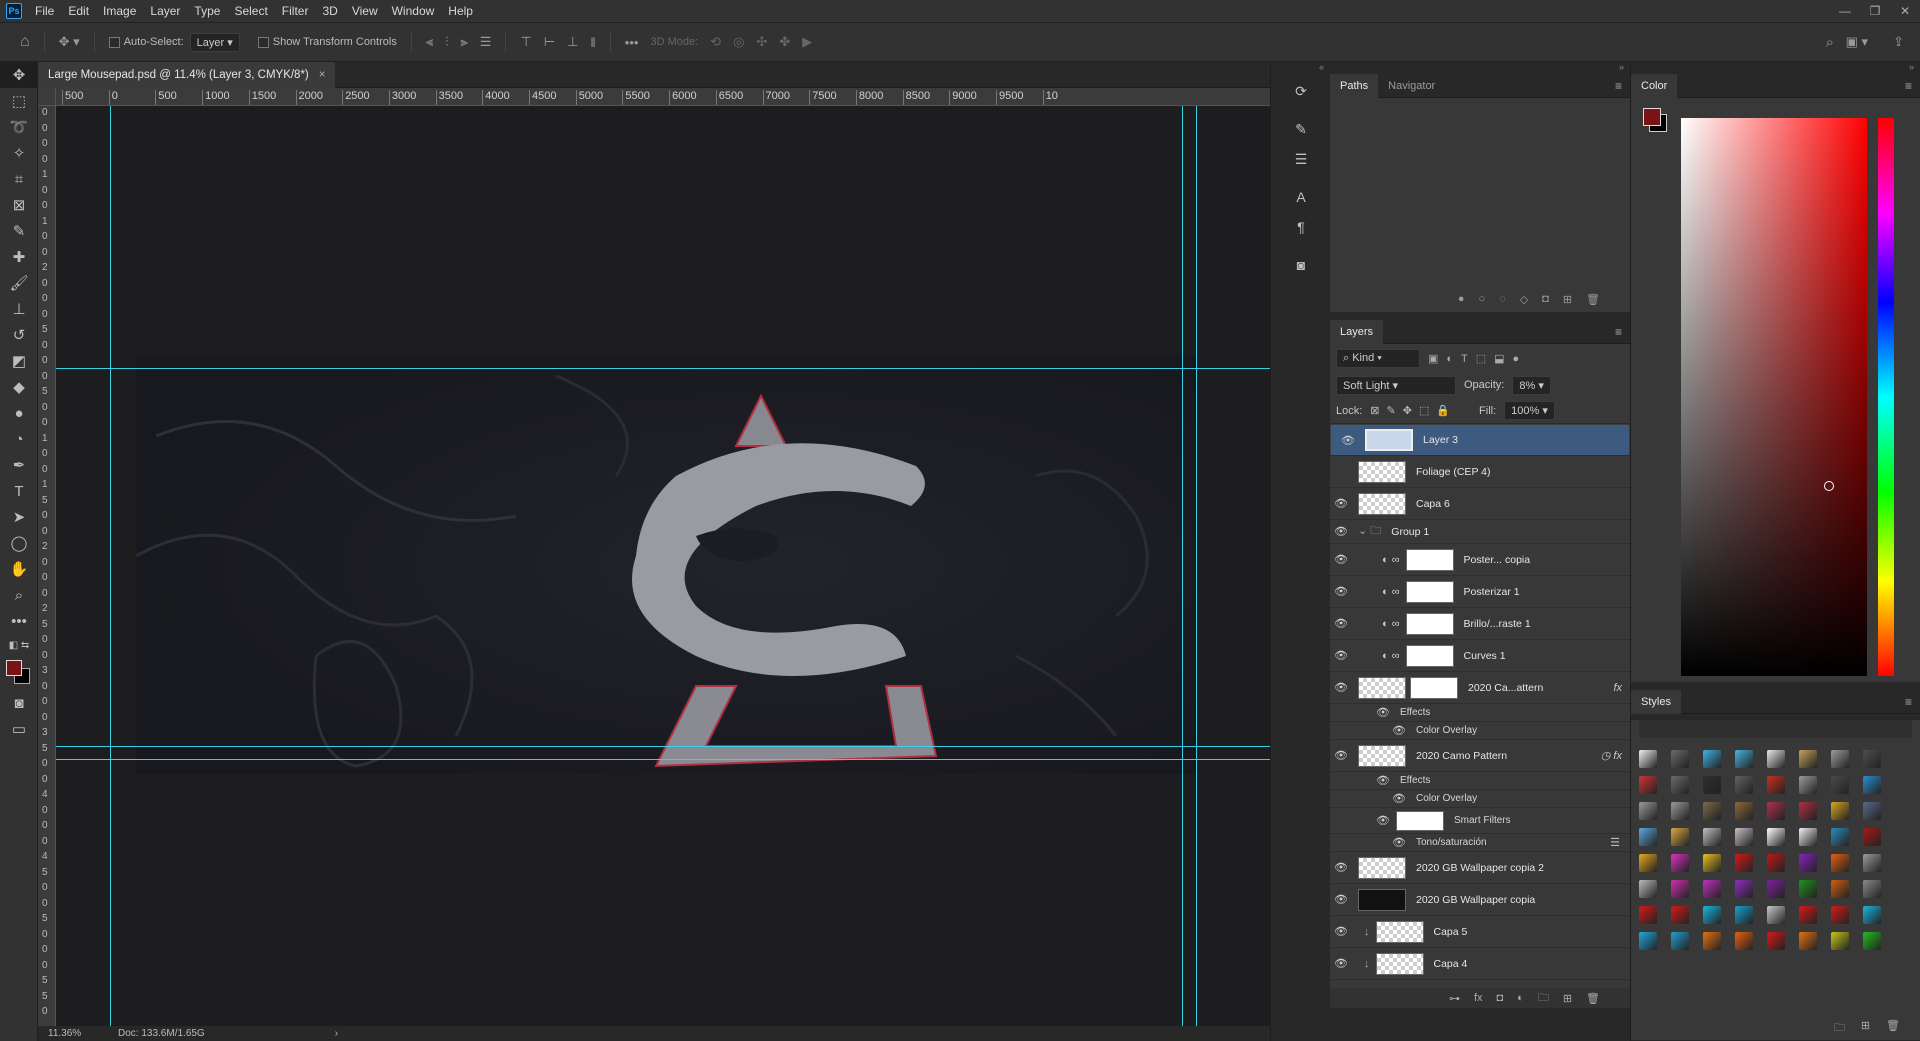  Describe the element at coordinates (1378, 358) in the screenshot. I see `filter-kind-dropdown: ⌕ Kind ▾` at that location.